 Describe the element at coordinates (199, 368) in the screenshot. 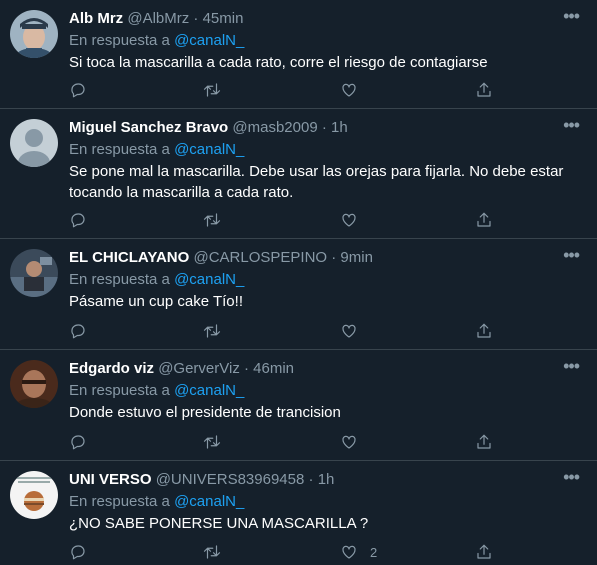

I see `user-handle: @GerverViz` at that location.